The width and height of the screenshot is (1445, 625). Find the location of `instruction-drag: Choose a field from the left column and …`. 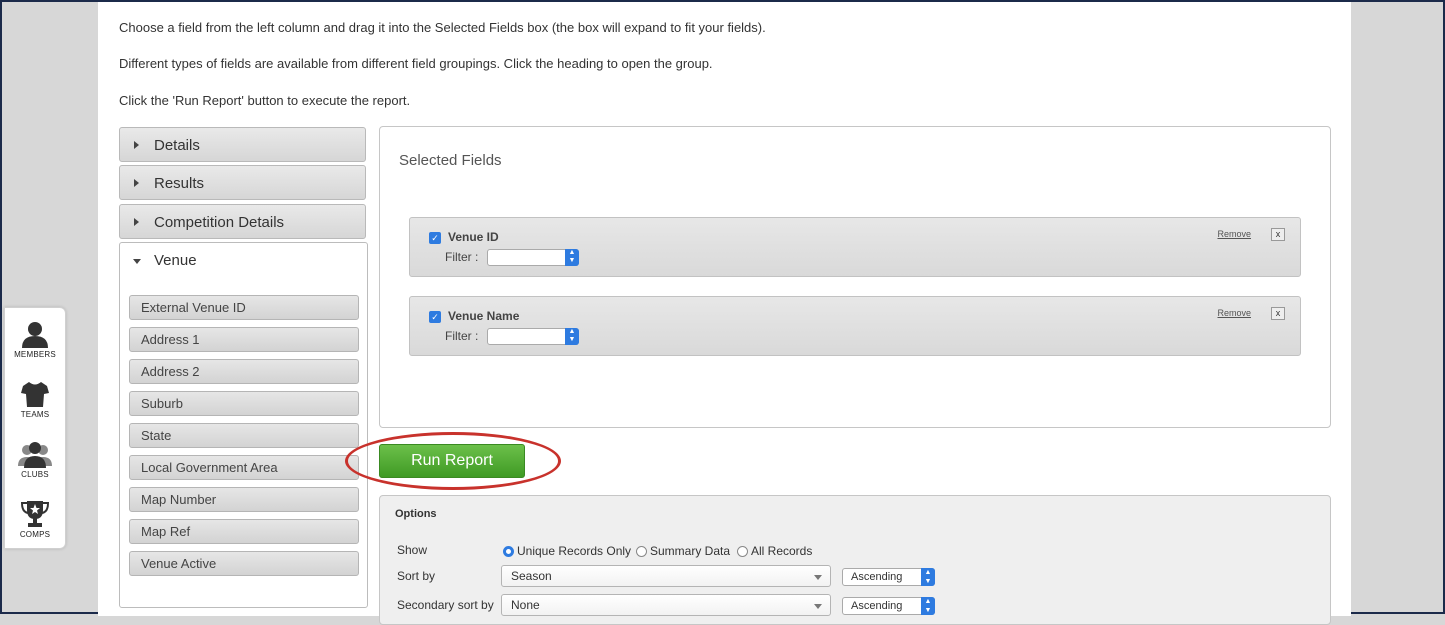

instruction-drag: Choose a field from the left column and … is located at coordinates (442, 27).